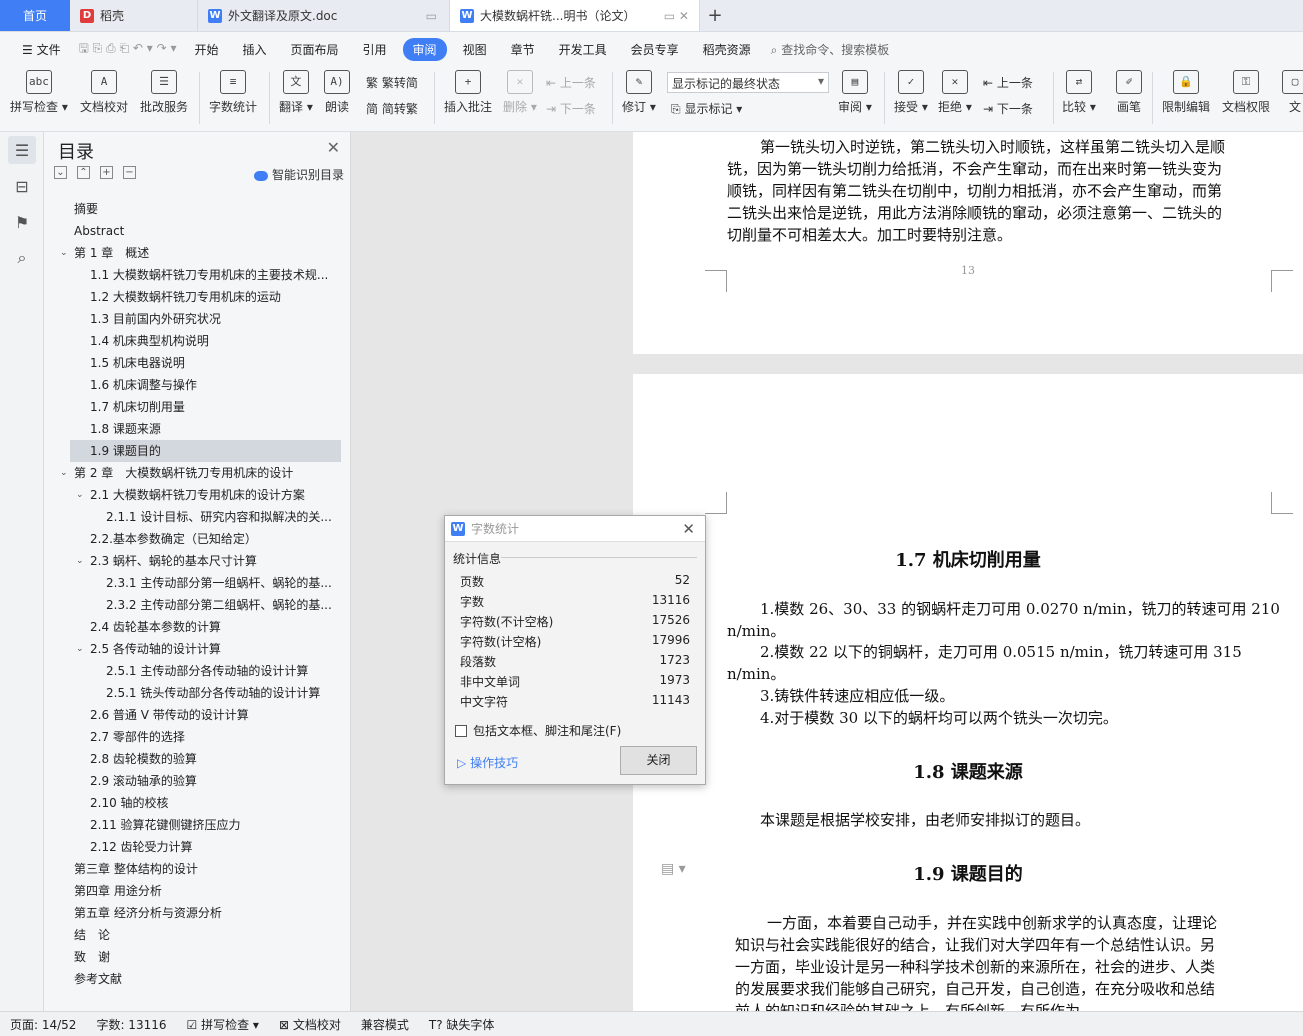  I want to click on toc-item: ⌄ 2.1 大模数蜗杆铣刀专用机床的设计方案, so click(197, 495).